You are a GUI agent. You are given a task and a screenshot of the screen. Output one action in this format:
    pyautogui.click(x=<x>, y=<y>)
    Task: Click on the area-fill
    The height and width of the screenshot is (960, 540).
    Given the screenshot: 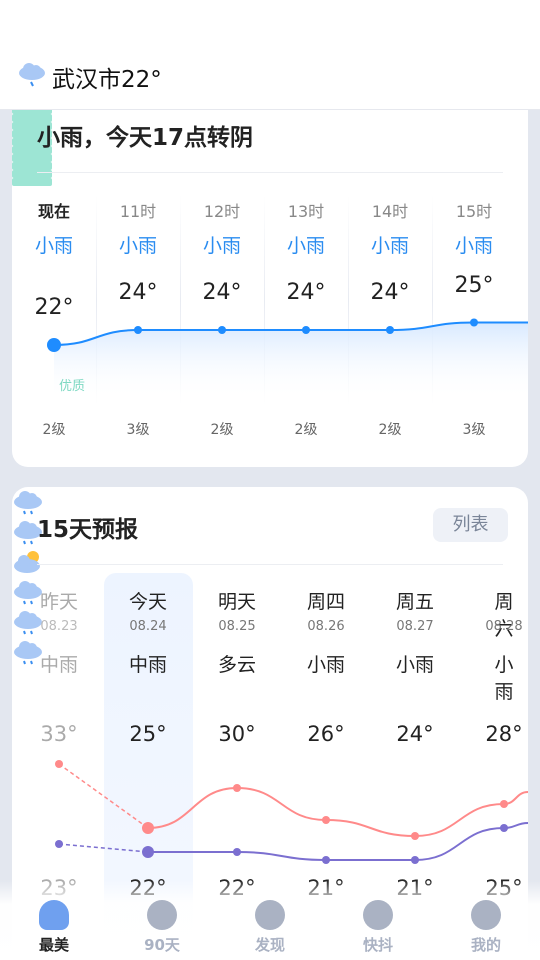 What is the action you would take?
    pyautogui.click(x=291, y=361)
    